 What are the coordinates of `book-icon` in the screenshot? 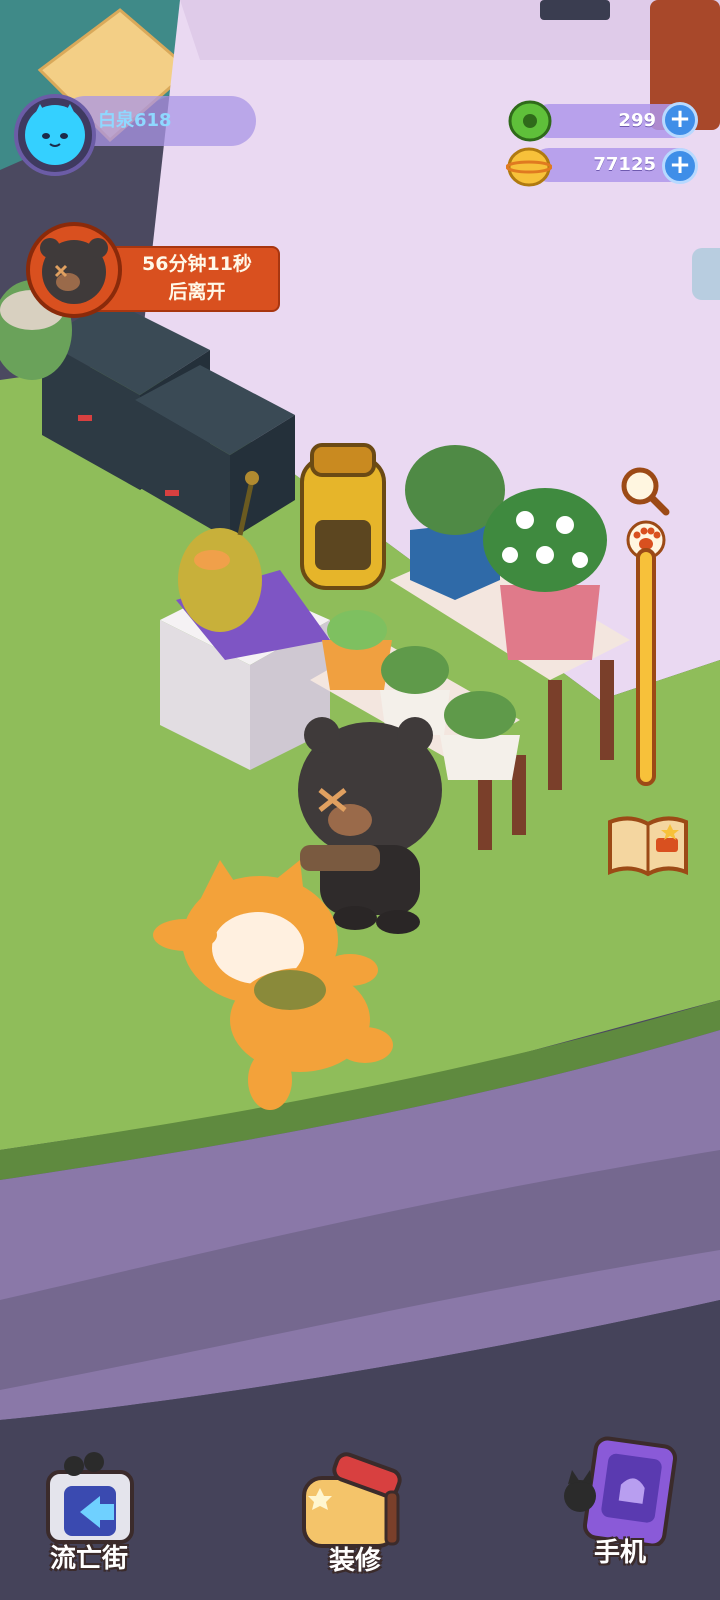 It's located at (648, 846).